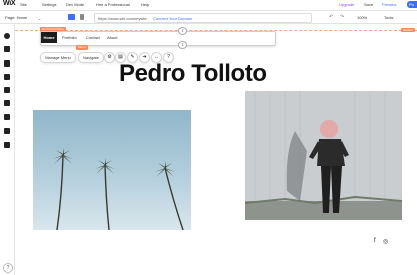 The width and height of the screenshot is (417, 275). What do you see at coordinates (389, 4) in the screenshot?
I see `preview-button: Preview` at bounding box center [389, 4].